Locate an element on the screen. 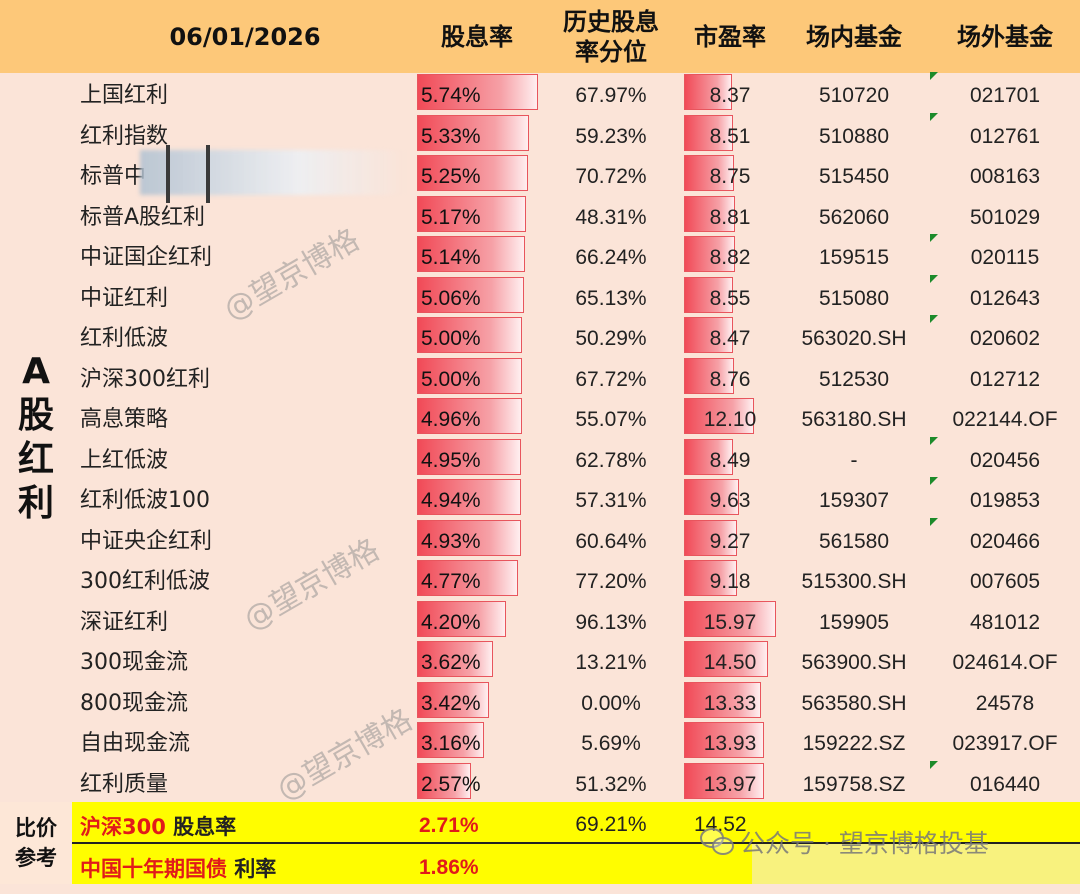 This screenshot has height=894, width=1080. dividend-yield: 4.20% is located at coordinates (451, 622).